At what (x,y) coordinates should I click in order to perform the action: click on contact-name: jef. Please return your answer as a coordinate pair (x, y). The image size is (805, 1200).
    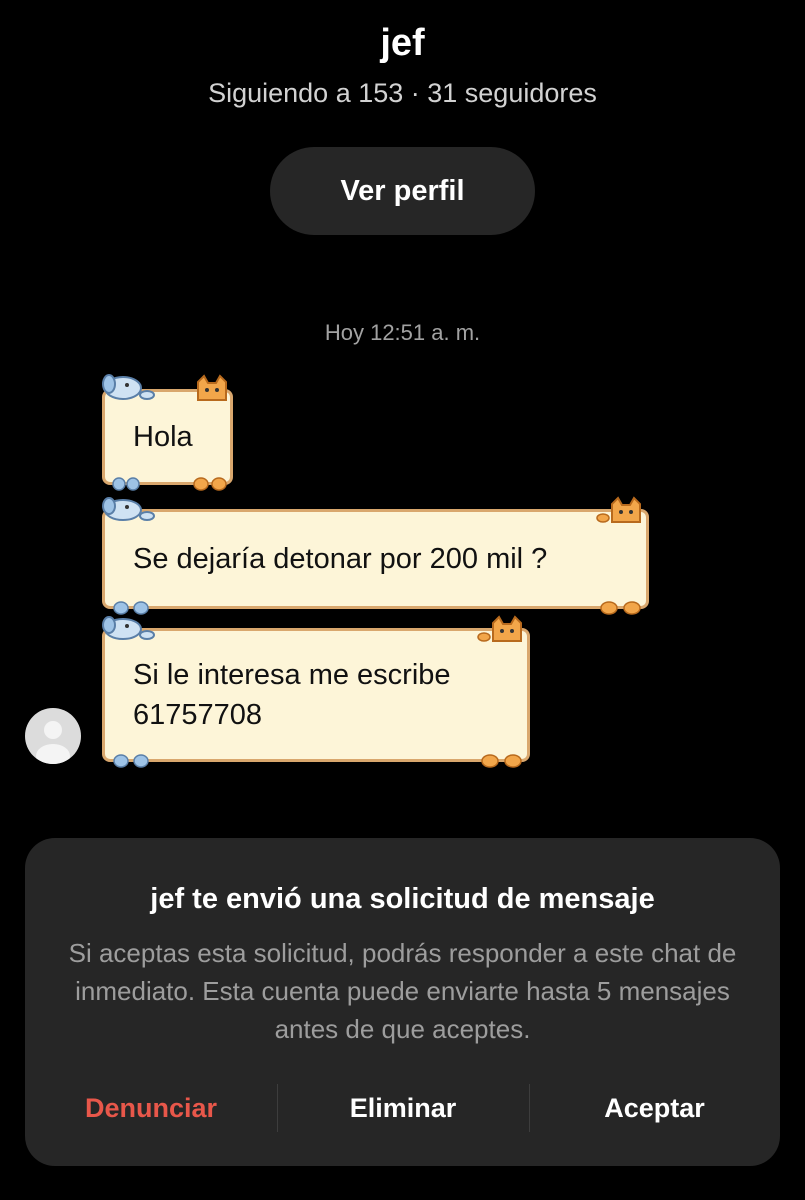
    Looking at the image, I should click on (402, 43).